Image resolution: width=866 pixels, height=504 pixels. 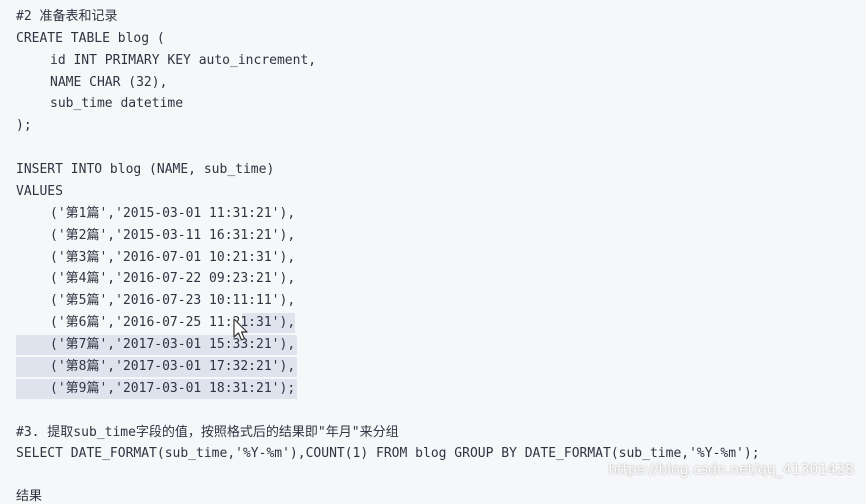 I want to click on code-line-row-9: ('第9篇','2017-03-01 18:31:21');, so click(x=157, y=389).